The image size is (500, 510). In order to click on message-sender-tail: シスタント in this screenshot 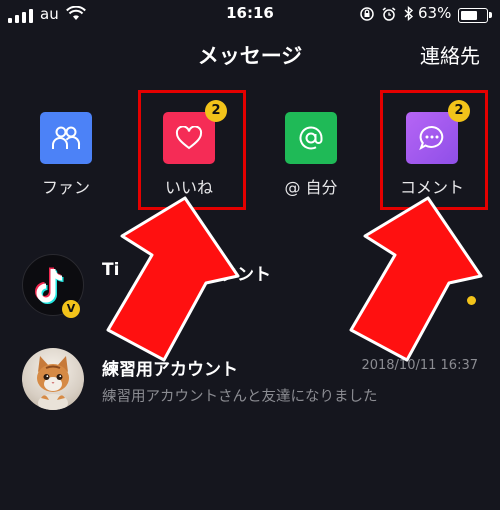, I will do `click(228, 275)`.